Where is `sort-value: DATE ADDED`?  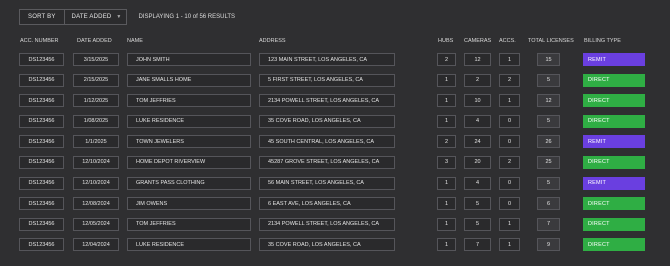 sort-value: DATE ADDED is located at coordinates (91, 17).